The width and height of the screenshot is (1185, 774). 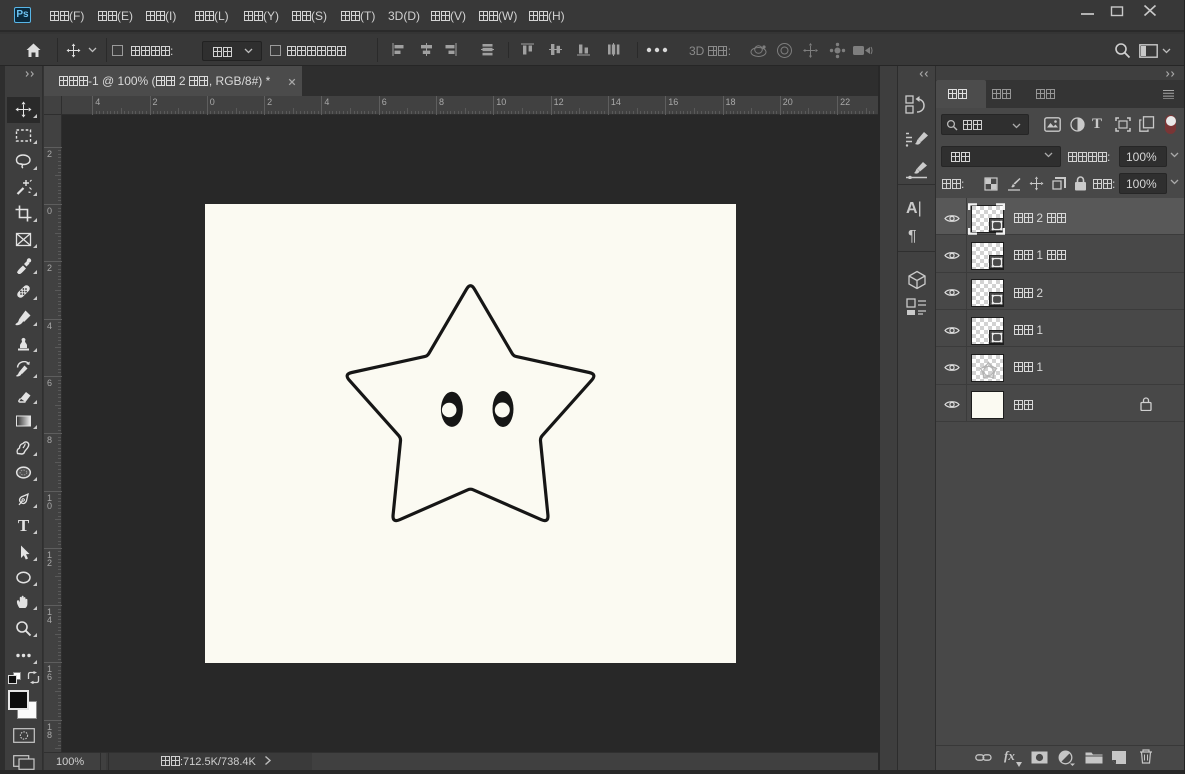 What do you see at coordinates (24, 525) in the screenshot?
I see `svg-text: T` at bounding box center [24, 525].